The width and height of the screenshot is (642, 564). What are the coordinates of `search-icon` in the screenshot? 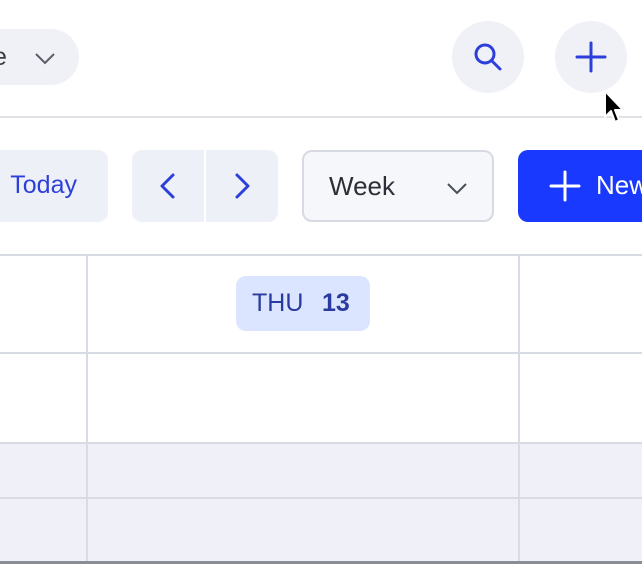 It's located at (488, 57).